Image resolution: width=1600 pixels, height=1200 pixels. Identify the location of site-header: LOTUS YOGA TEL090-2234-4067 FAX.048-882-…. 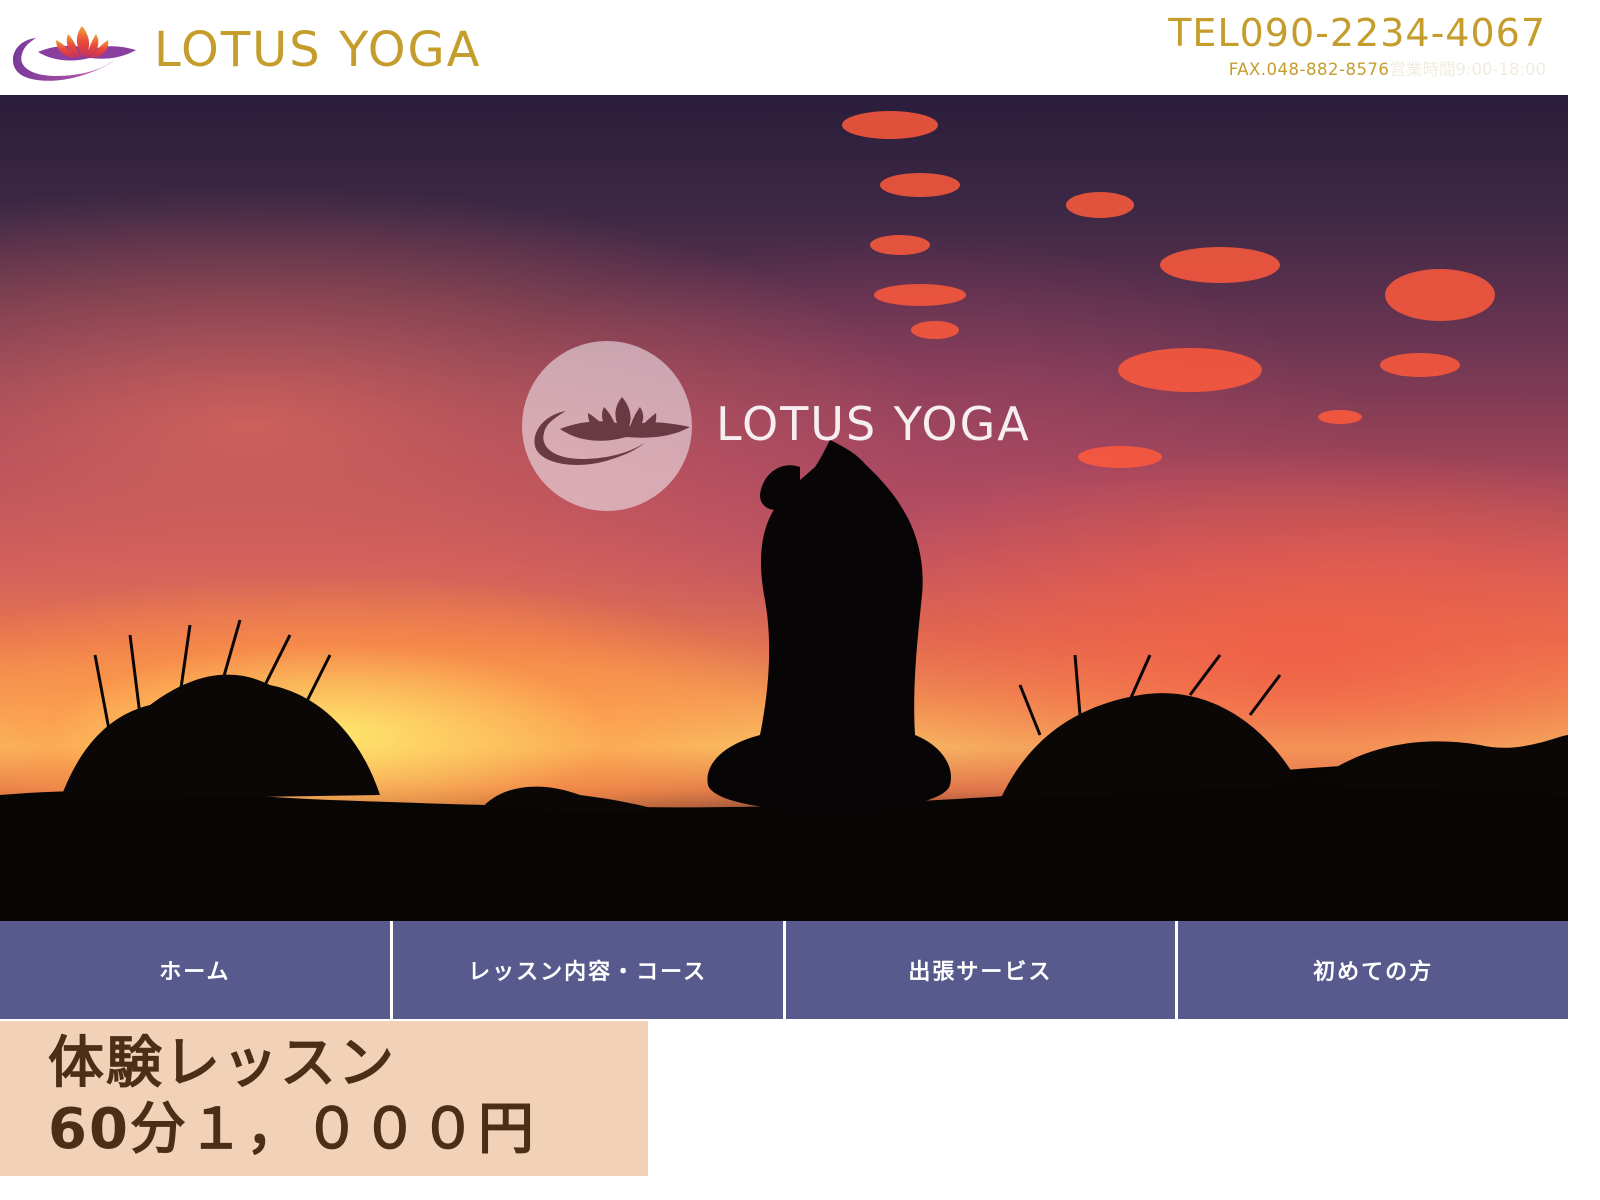
(784, 47).